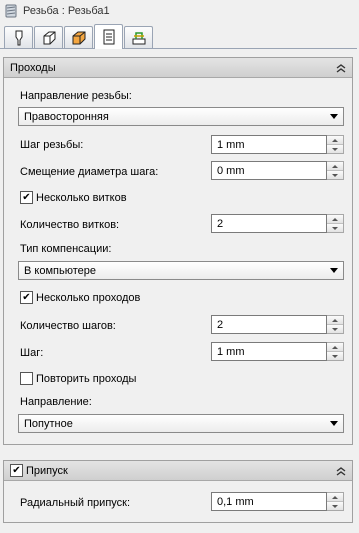 This screenshot has height=533, width=359. Describe the element at coordinates (66, 11) in the screenshot. I see `window-title: Резьба : Резьба1` at that location.